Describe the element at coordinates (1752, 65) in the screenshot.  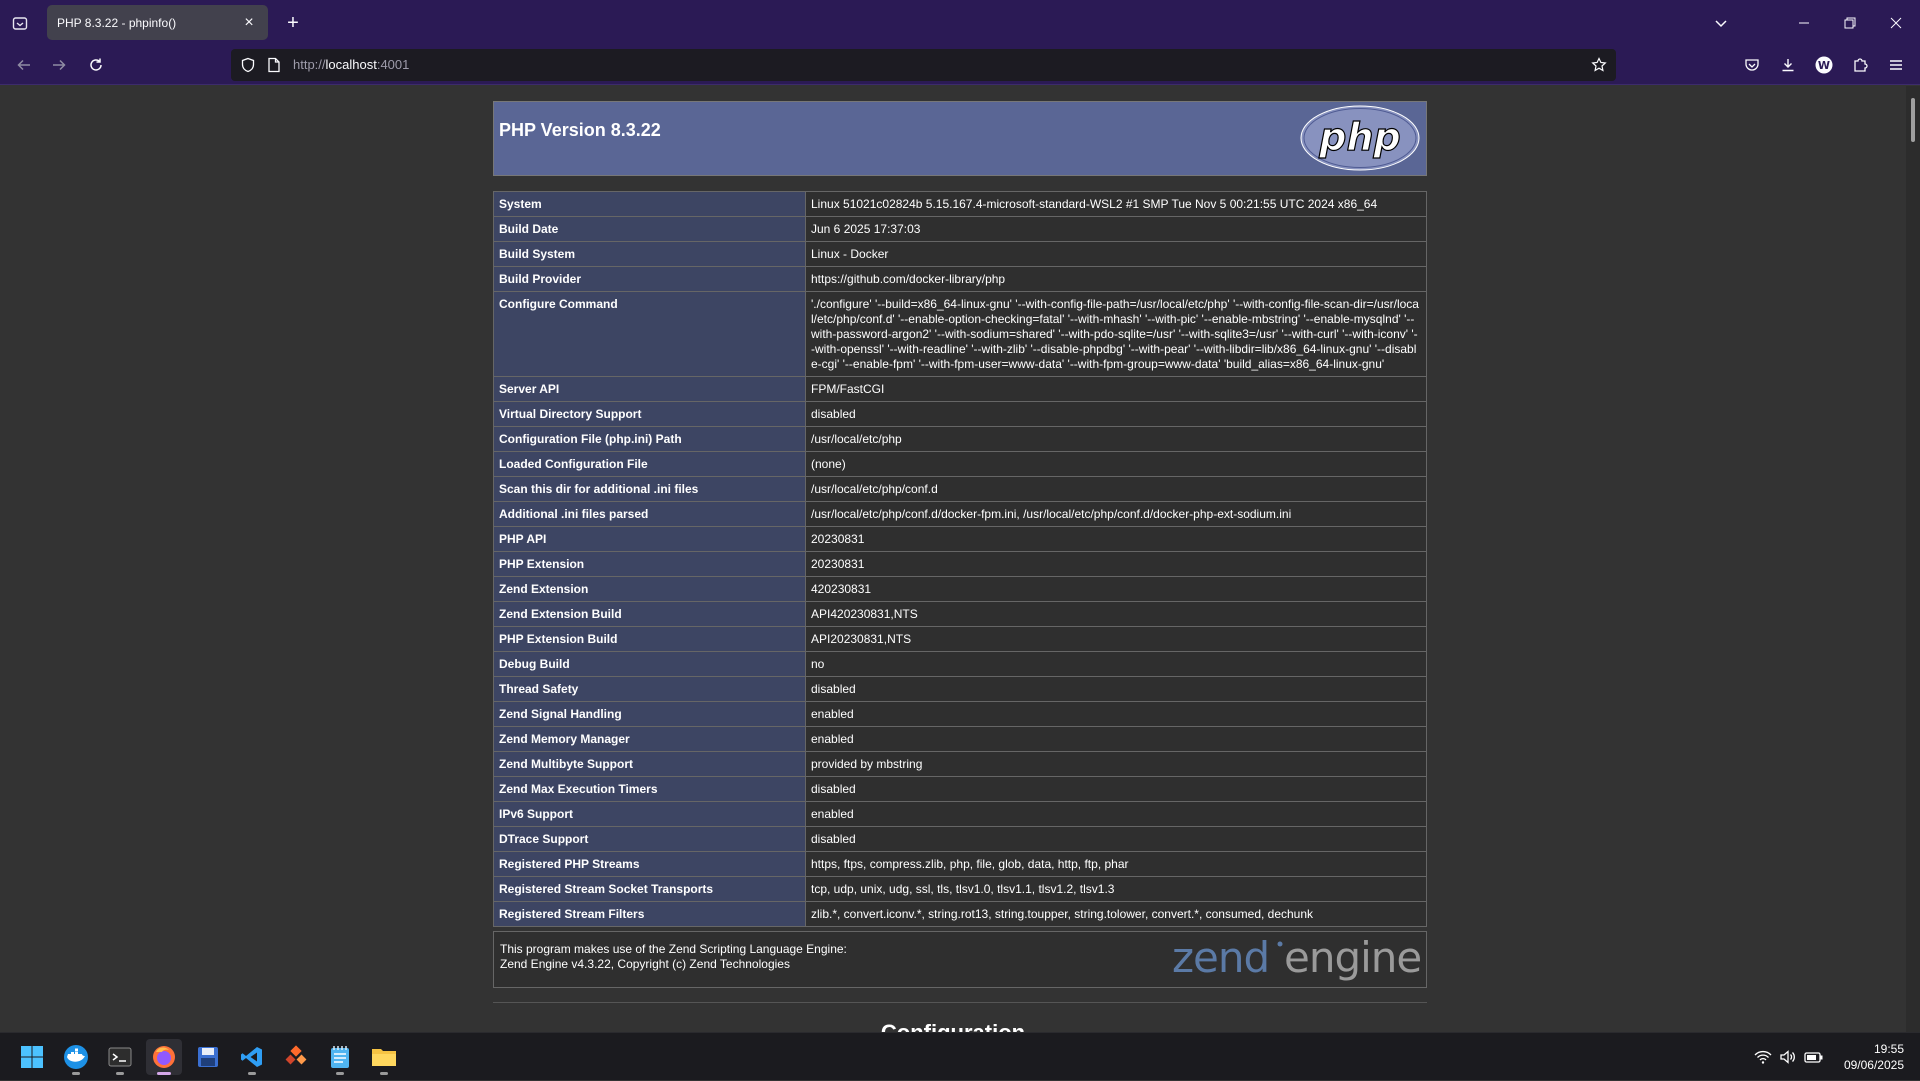
I see `pocket-button` at that location.